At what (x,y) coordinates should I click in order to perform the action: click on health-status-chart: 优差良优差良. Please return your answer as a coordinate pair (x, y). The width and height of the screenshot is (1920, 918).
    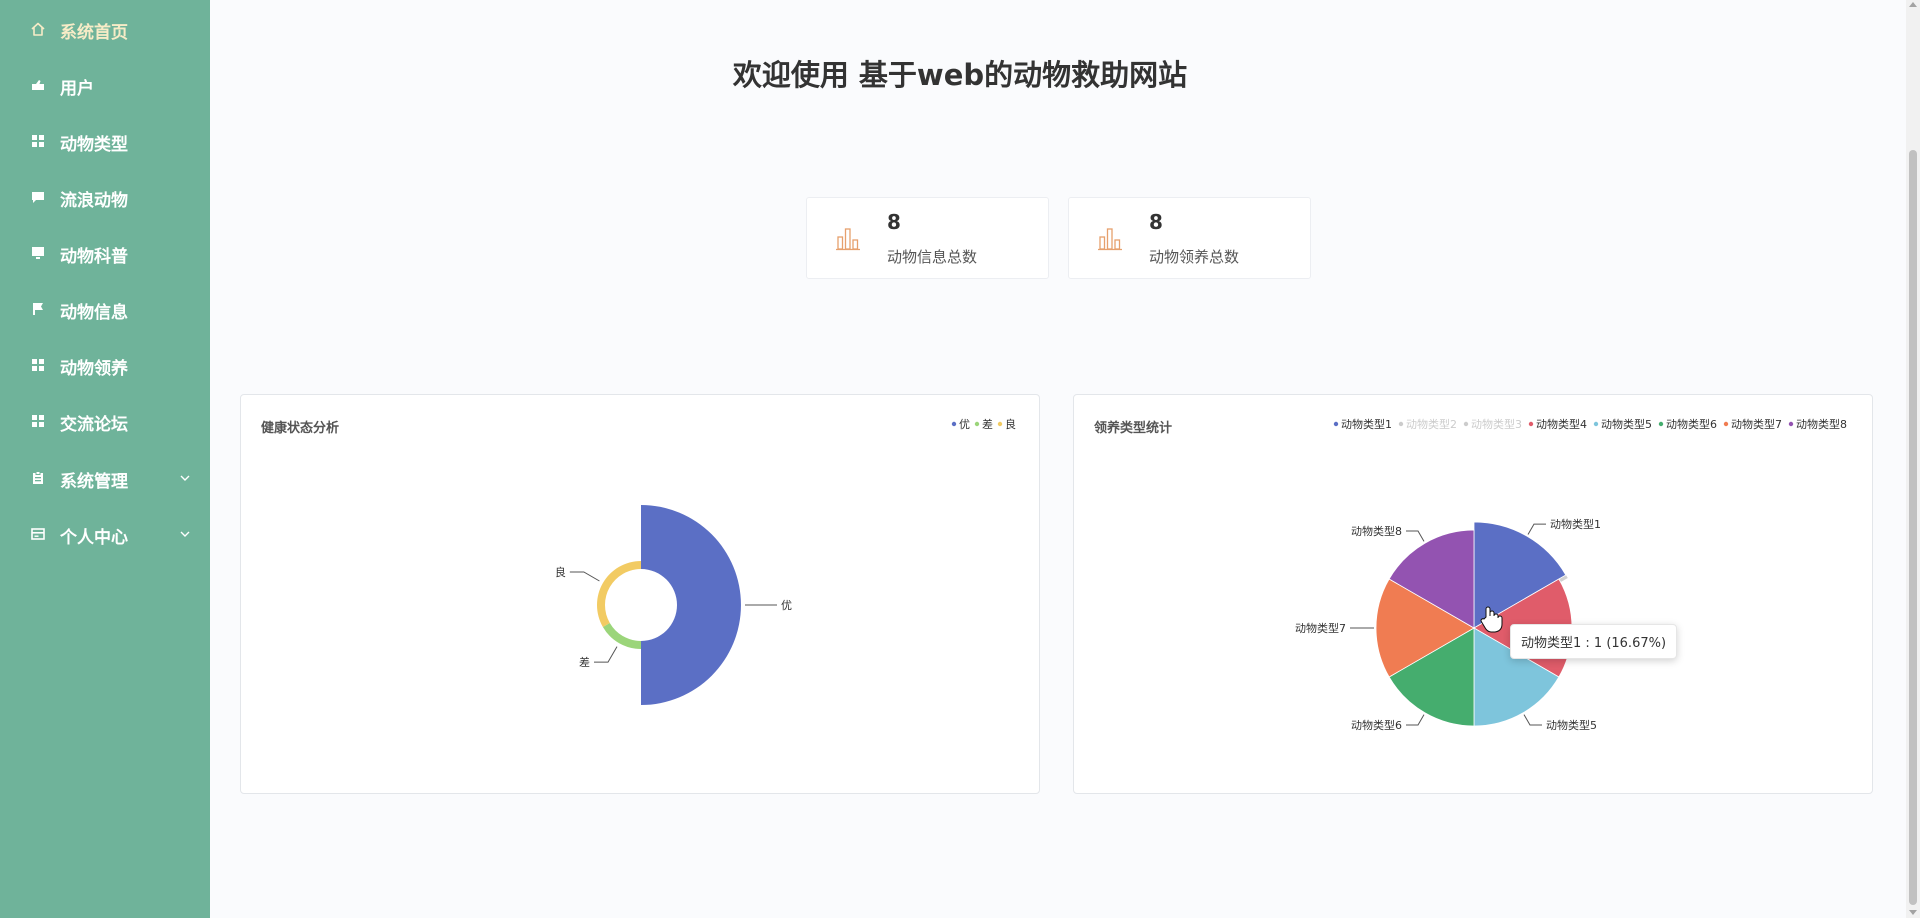
    Looking at the image, I should click on (785, 561).